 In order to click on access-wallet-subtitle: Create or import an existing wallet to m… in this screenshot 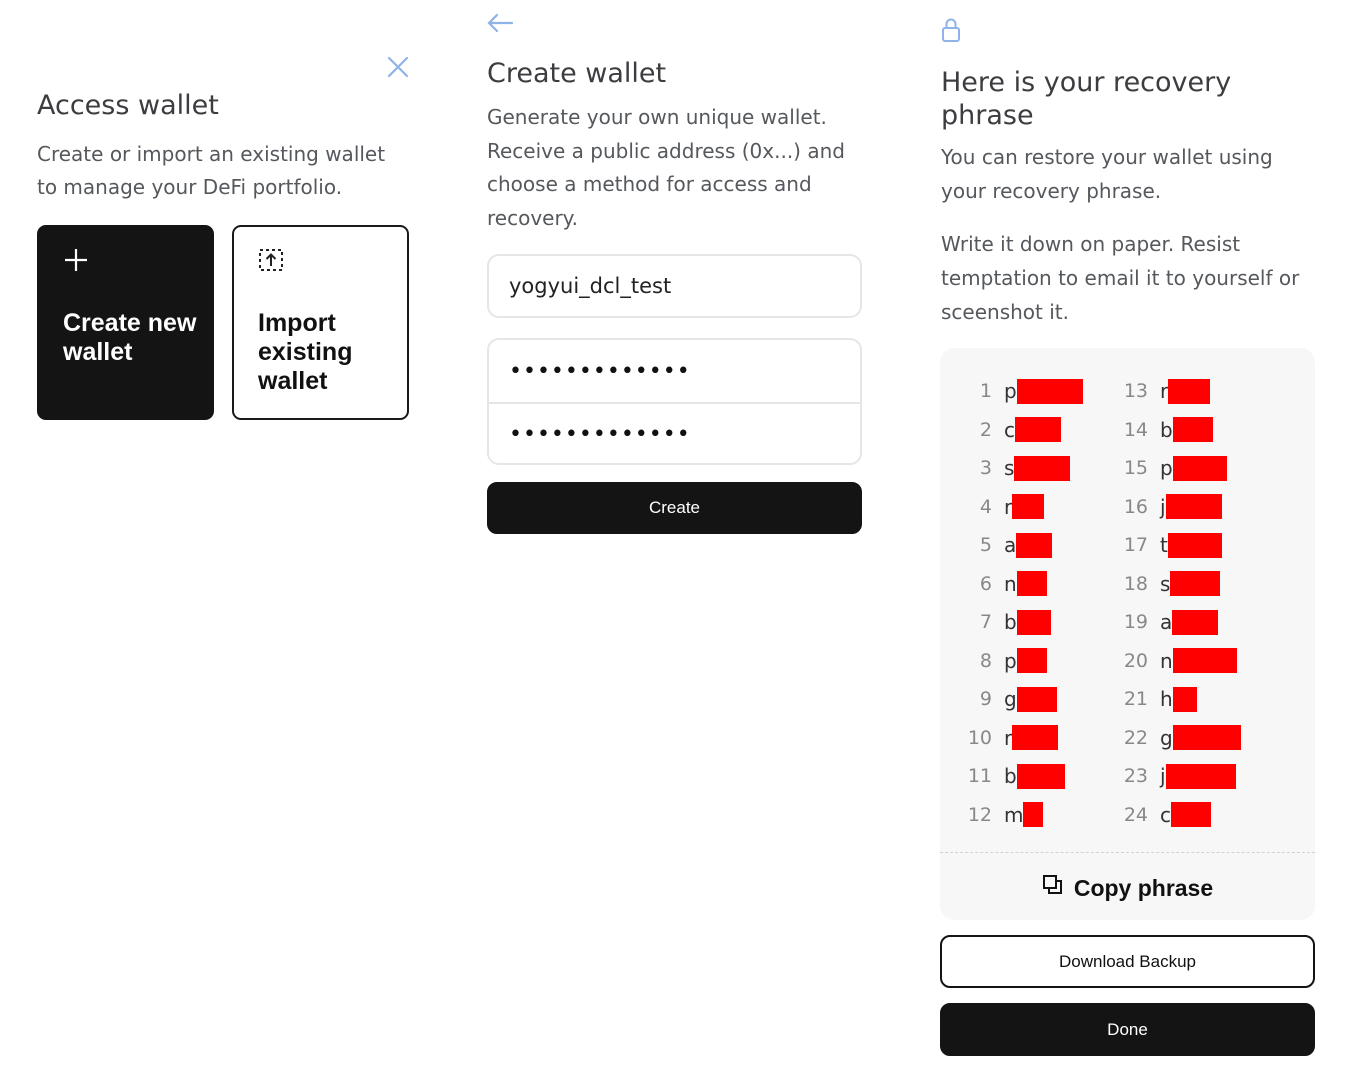, I will do `click(211, 170)`.